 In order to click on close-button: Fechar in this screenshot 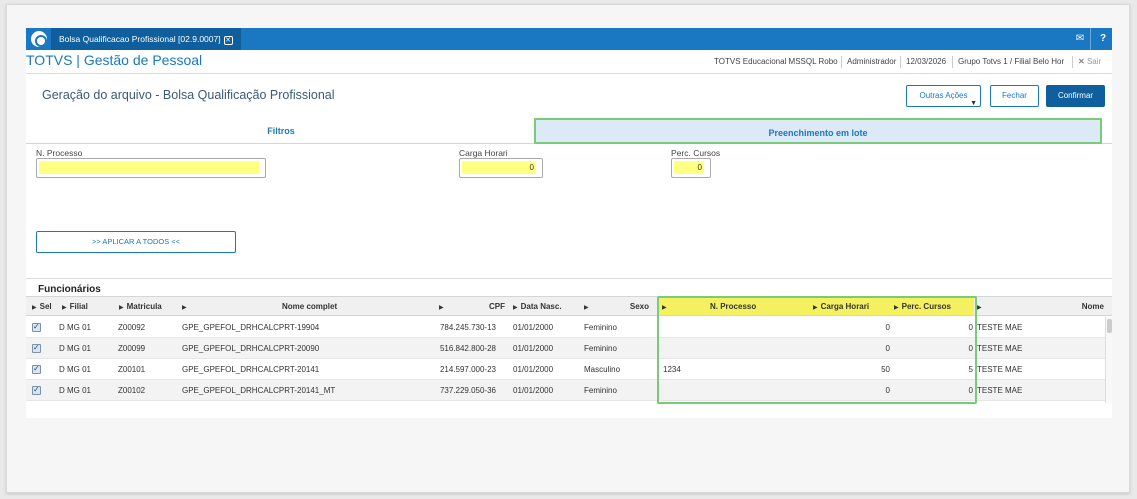, I will do `click(1014, 96)`.